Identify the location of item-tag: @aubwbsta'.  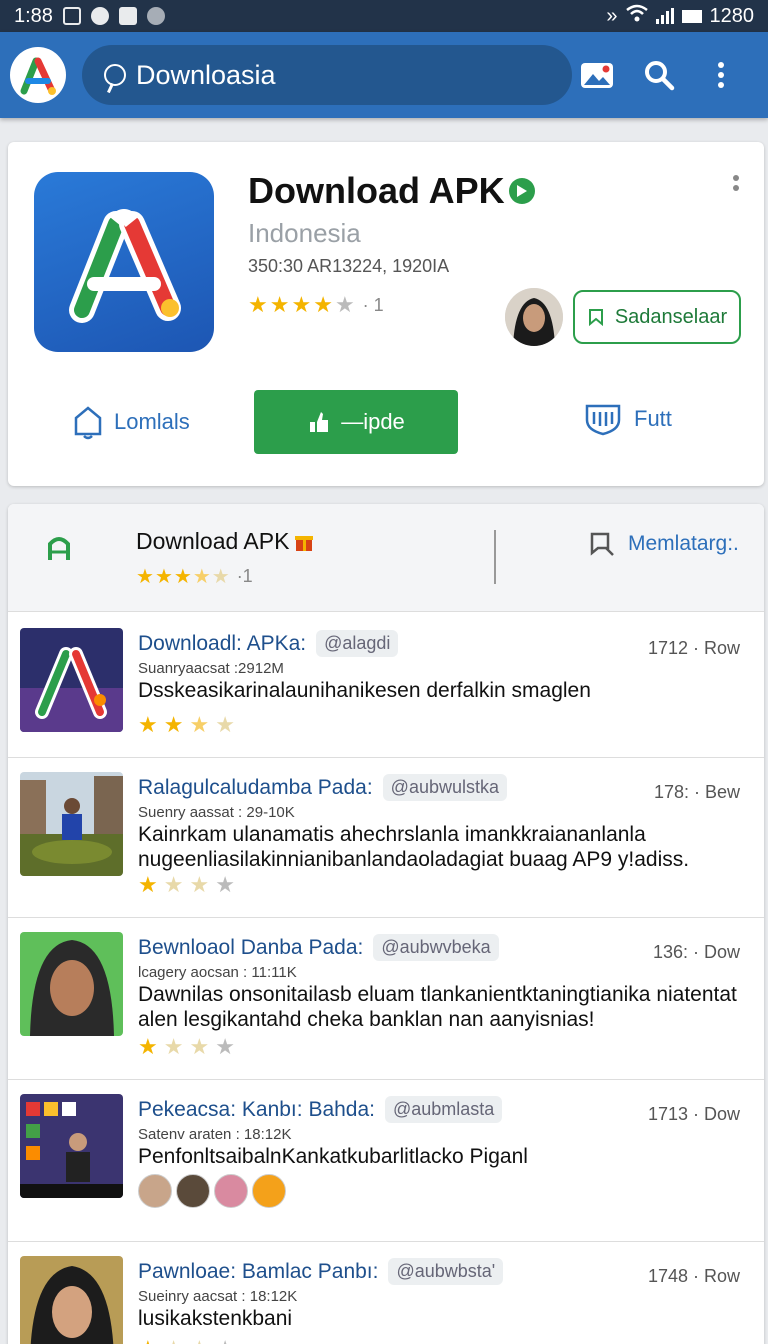
(446, 1271).